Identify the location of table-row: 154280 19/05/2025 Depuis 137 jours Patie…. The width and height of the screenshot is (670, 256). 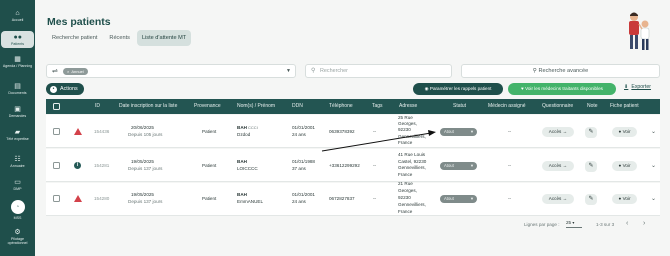
(353, 198).